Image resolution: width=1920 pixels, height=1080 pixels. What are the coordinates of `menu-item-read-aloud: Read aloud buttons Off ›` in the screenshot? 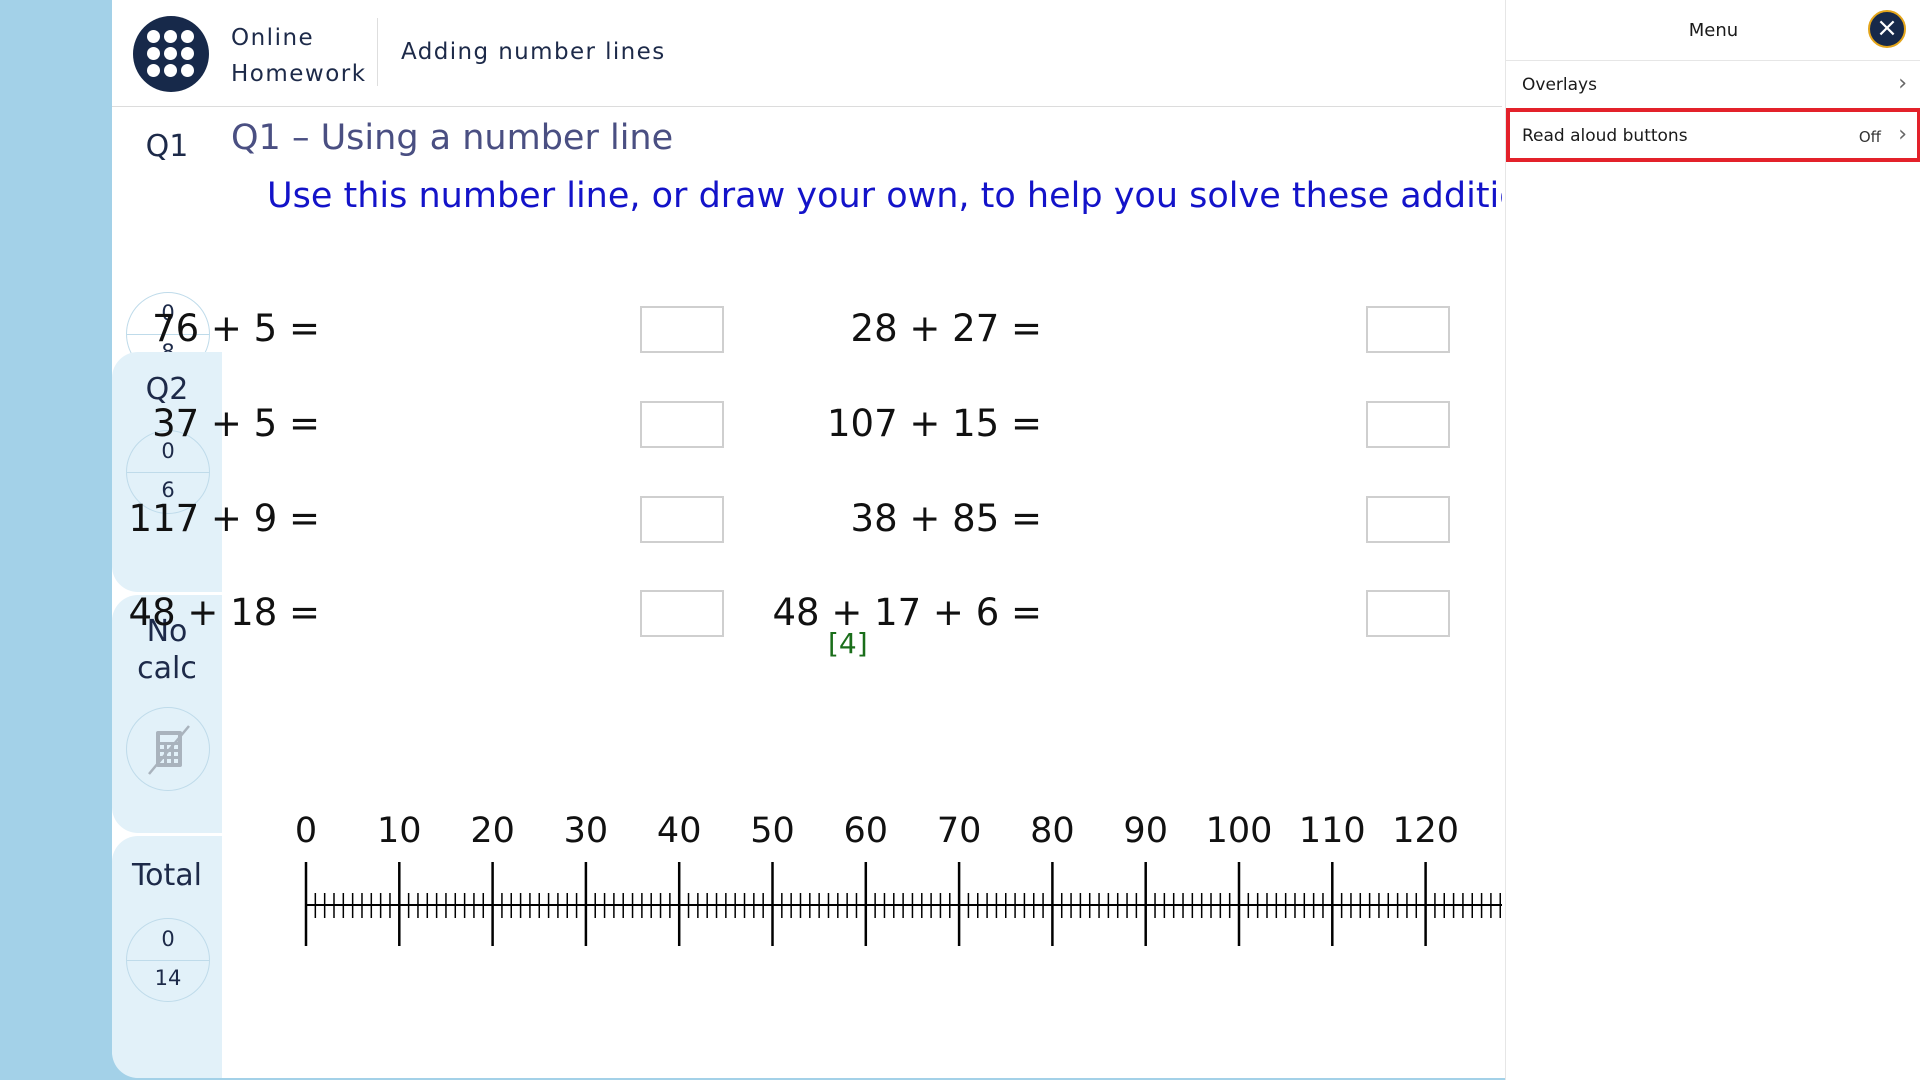 It's located at (1713, 135).